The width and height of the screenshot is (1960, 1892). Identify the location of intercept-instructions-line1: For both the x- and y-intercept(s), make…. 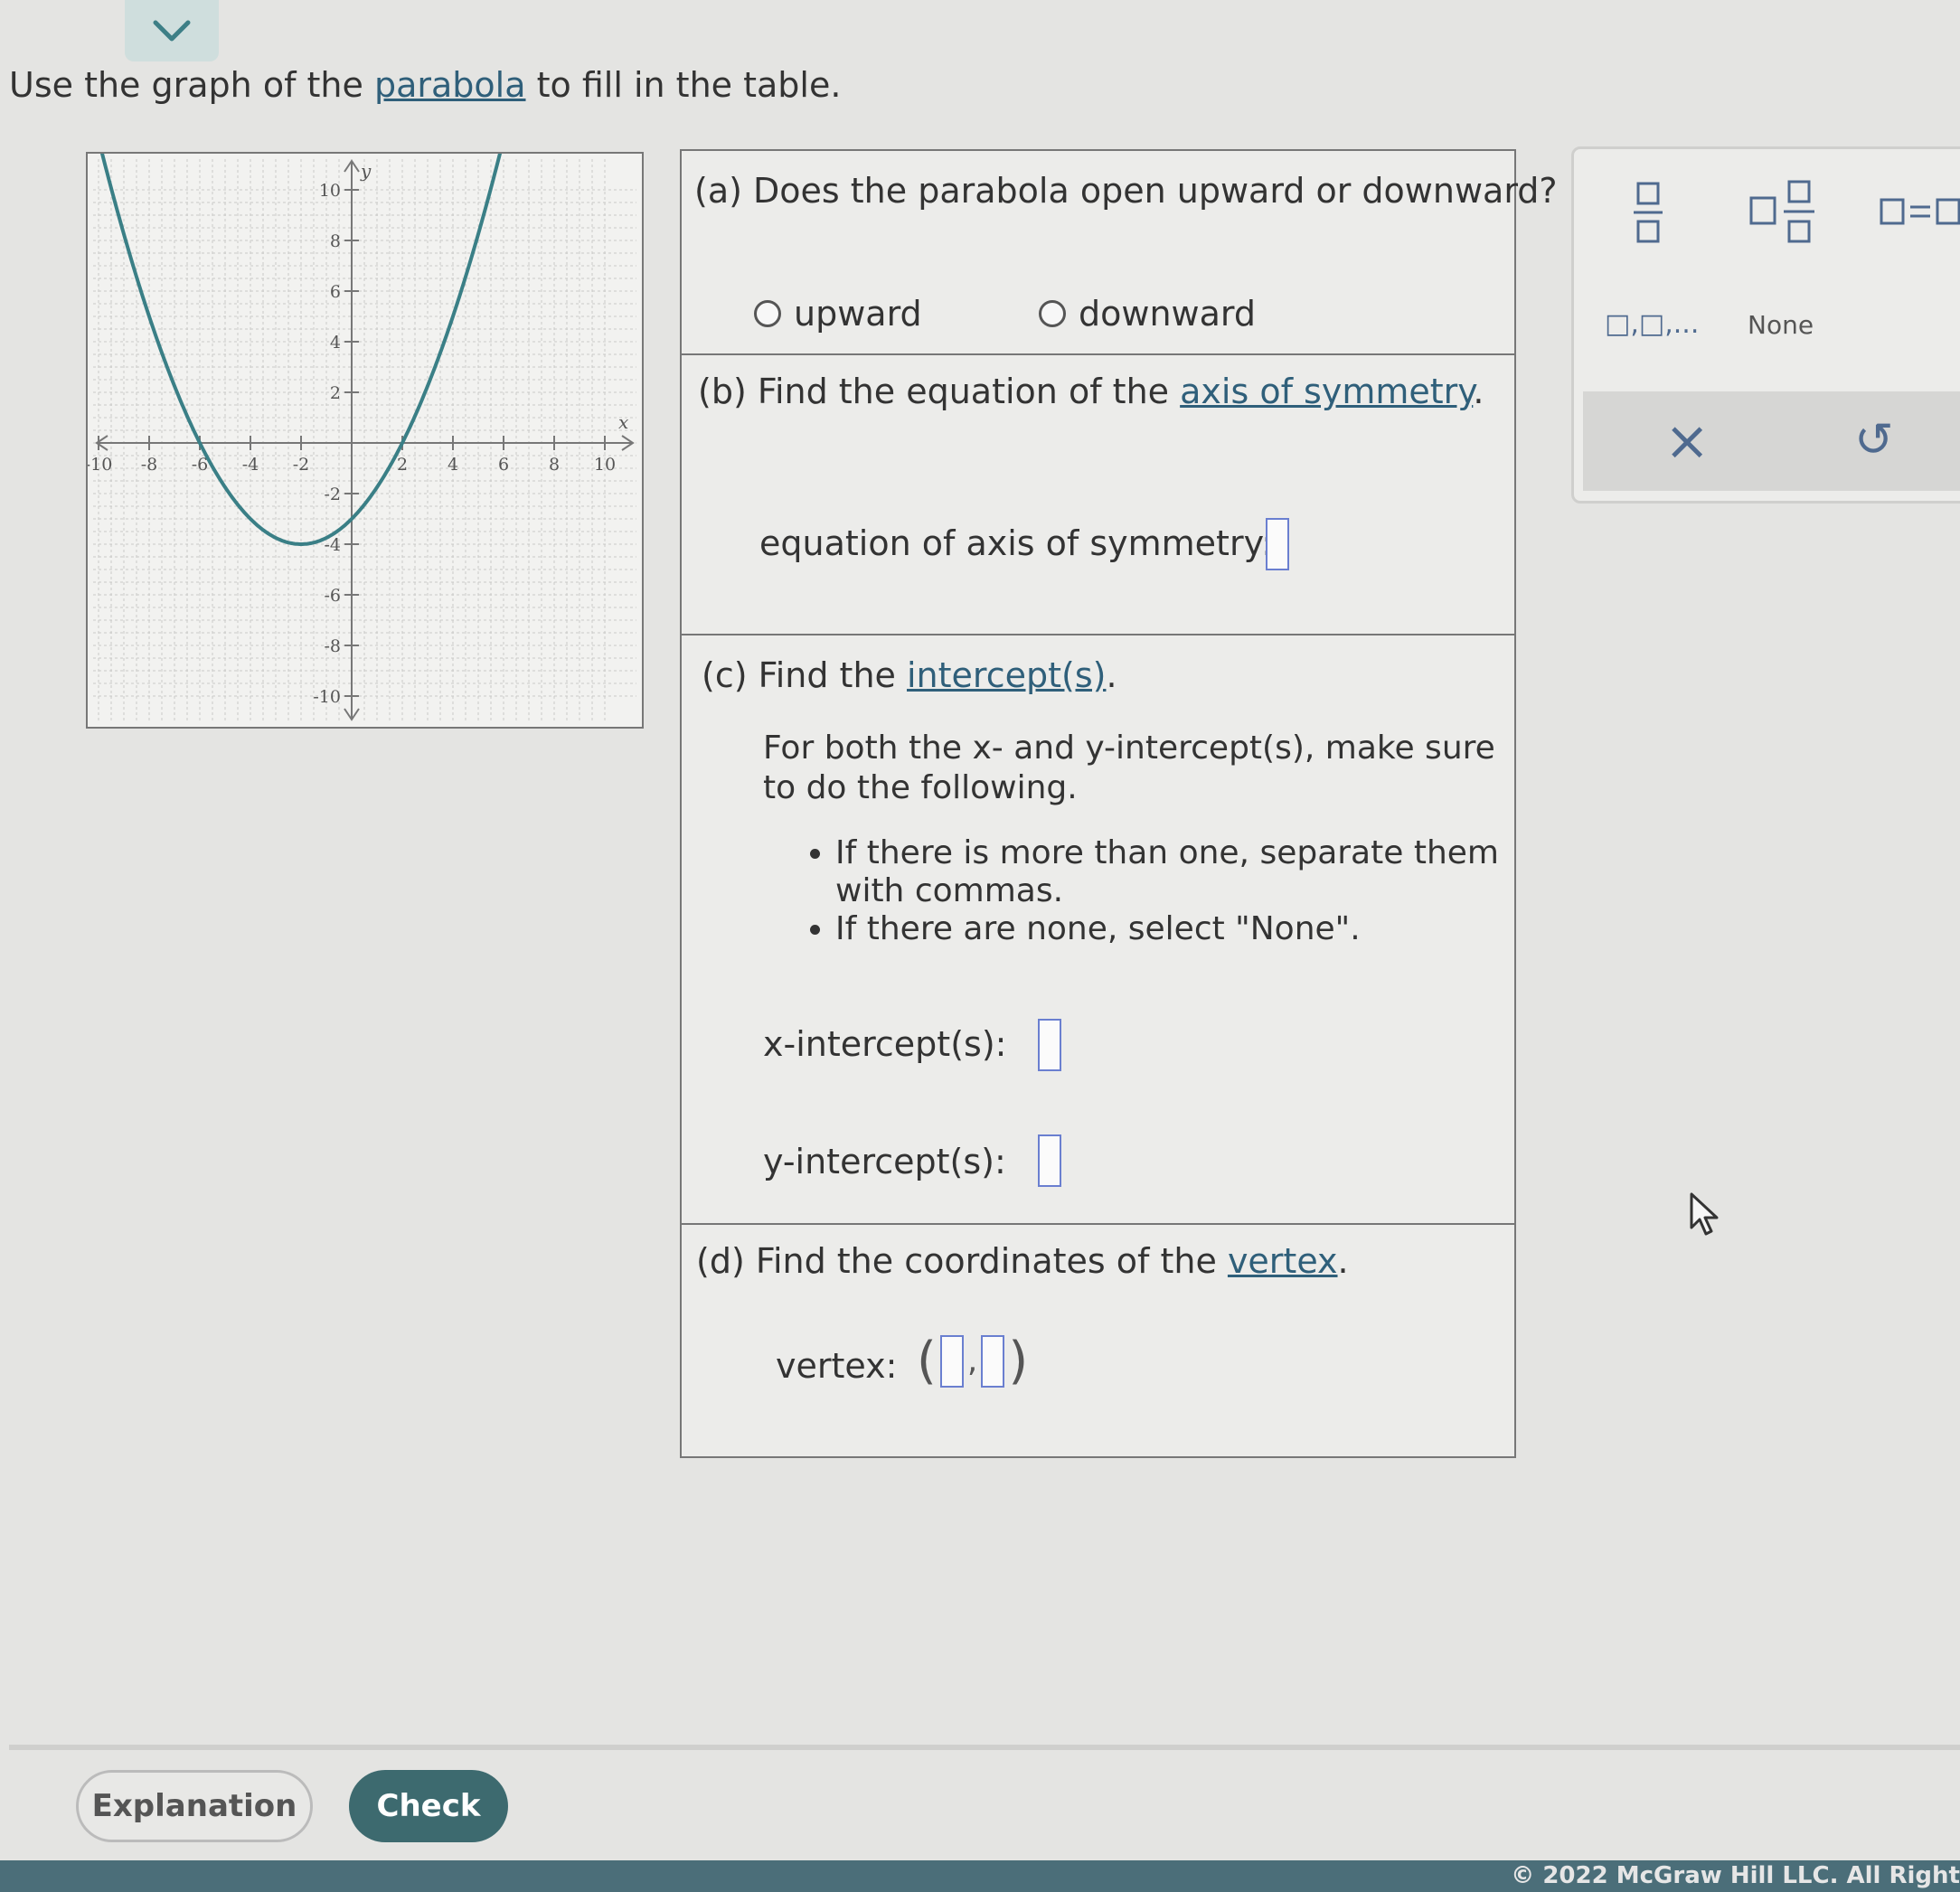
(1129, 748).